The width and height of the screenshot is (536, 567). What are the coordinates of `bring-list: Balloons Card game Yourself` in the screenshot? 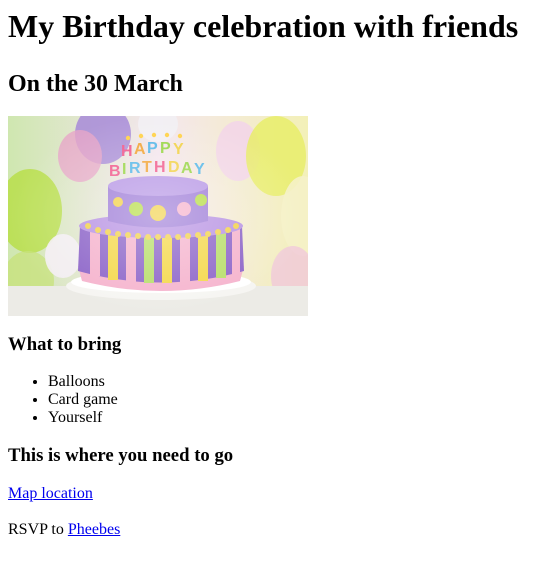 It's located at (268, 400).